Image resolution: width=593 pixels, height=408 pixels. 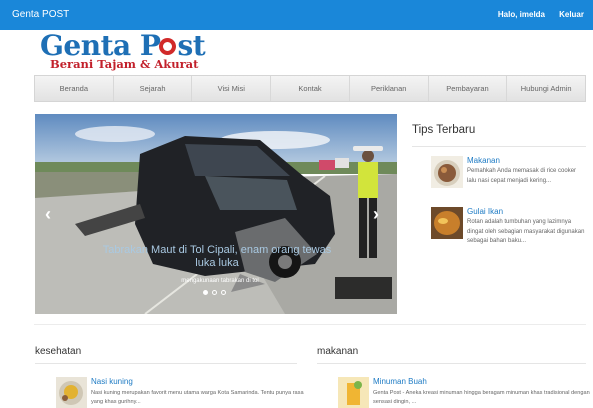 What do you see at coordinates (220, 281) in the screenshot?
I see `carousel-subcaption: mengakunaan tabrakan di tol` at bounding box center [220, 281].